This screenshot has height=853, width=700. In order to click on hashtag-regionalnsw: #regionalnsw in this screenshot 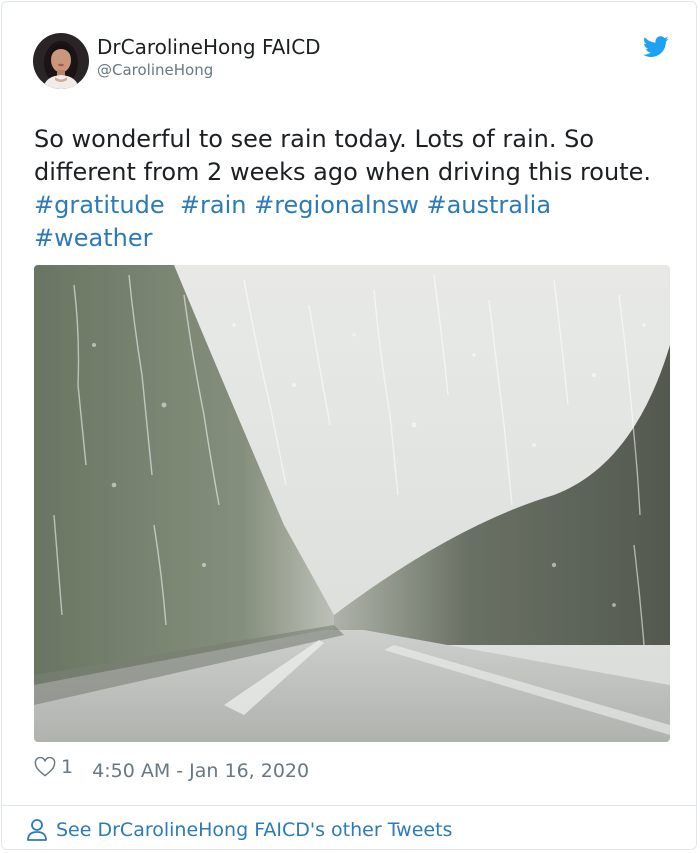, I will do `click(336, 205)`.